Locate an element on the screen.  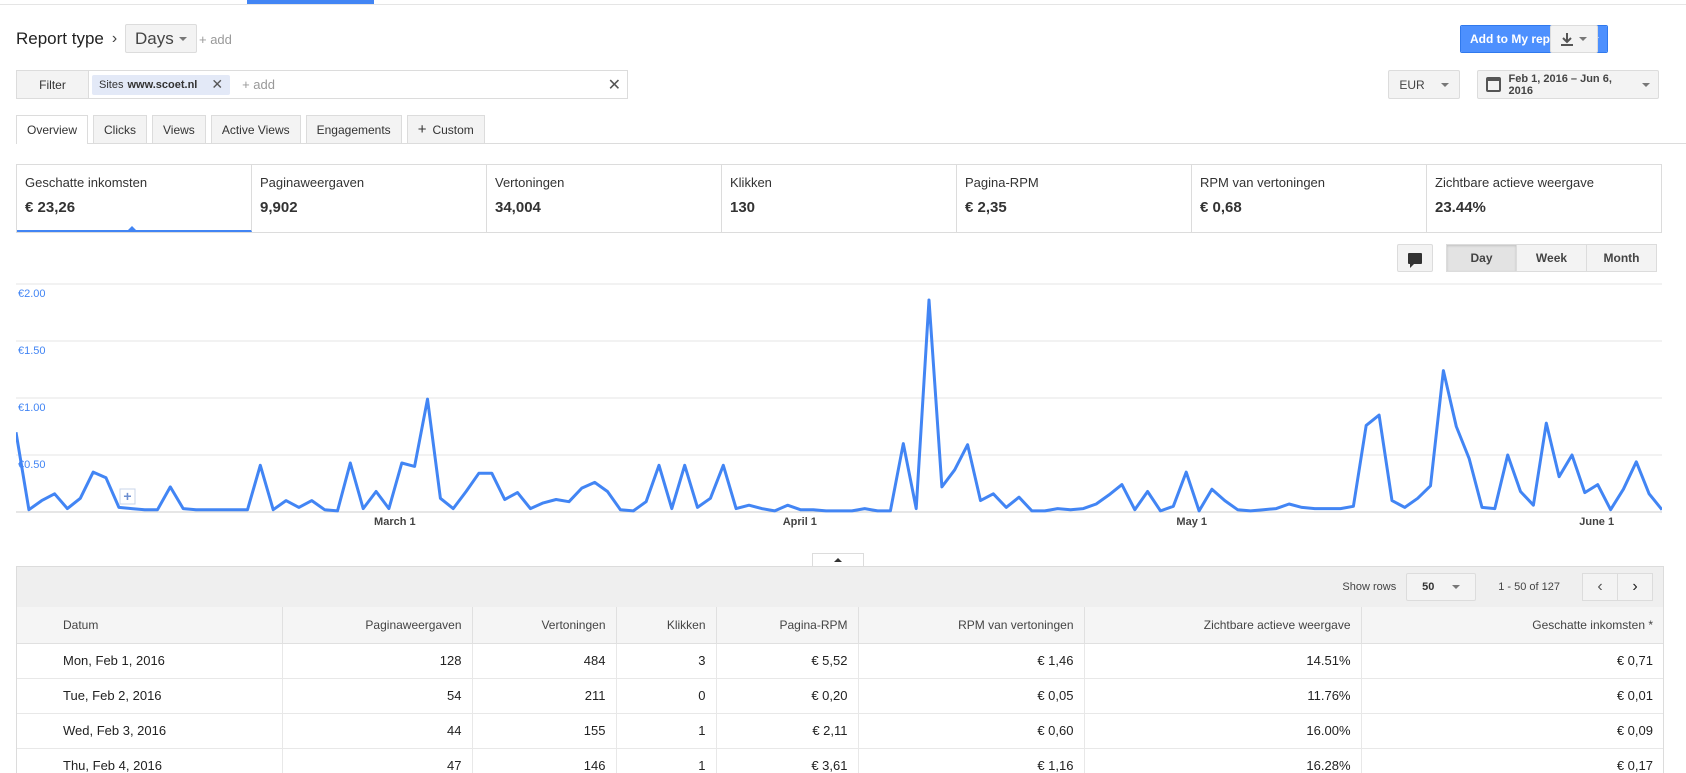
x-tick-label: March 1 is located at coordinates (395, 522).